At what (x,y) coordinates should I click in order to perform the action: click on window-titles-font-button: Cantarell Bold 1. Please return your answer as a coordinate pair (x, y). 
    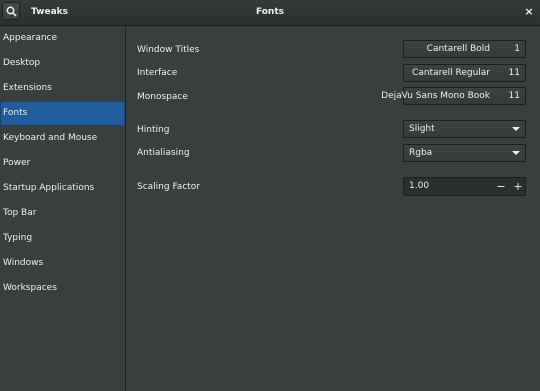
    Looking at the image, I should click on (464, 49).